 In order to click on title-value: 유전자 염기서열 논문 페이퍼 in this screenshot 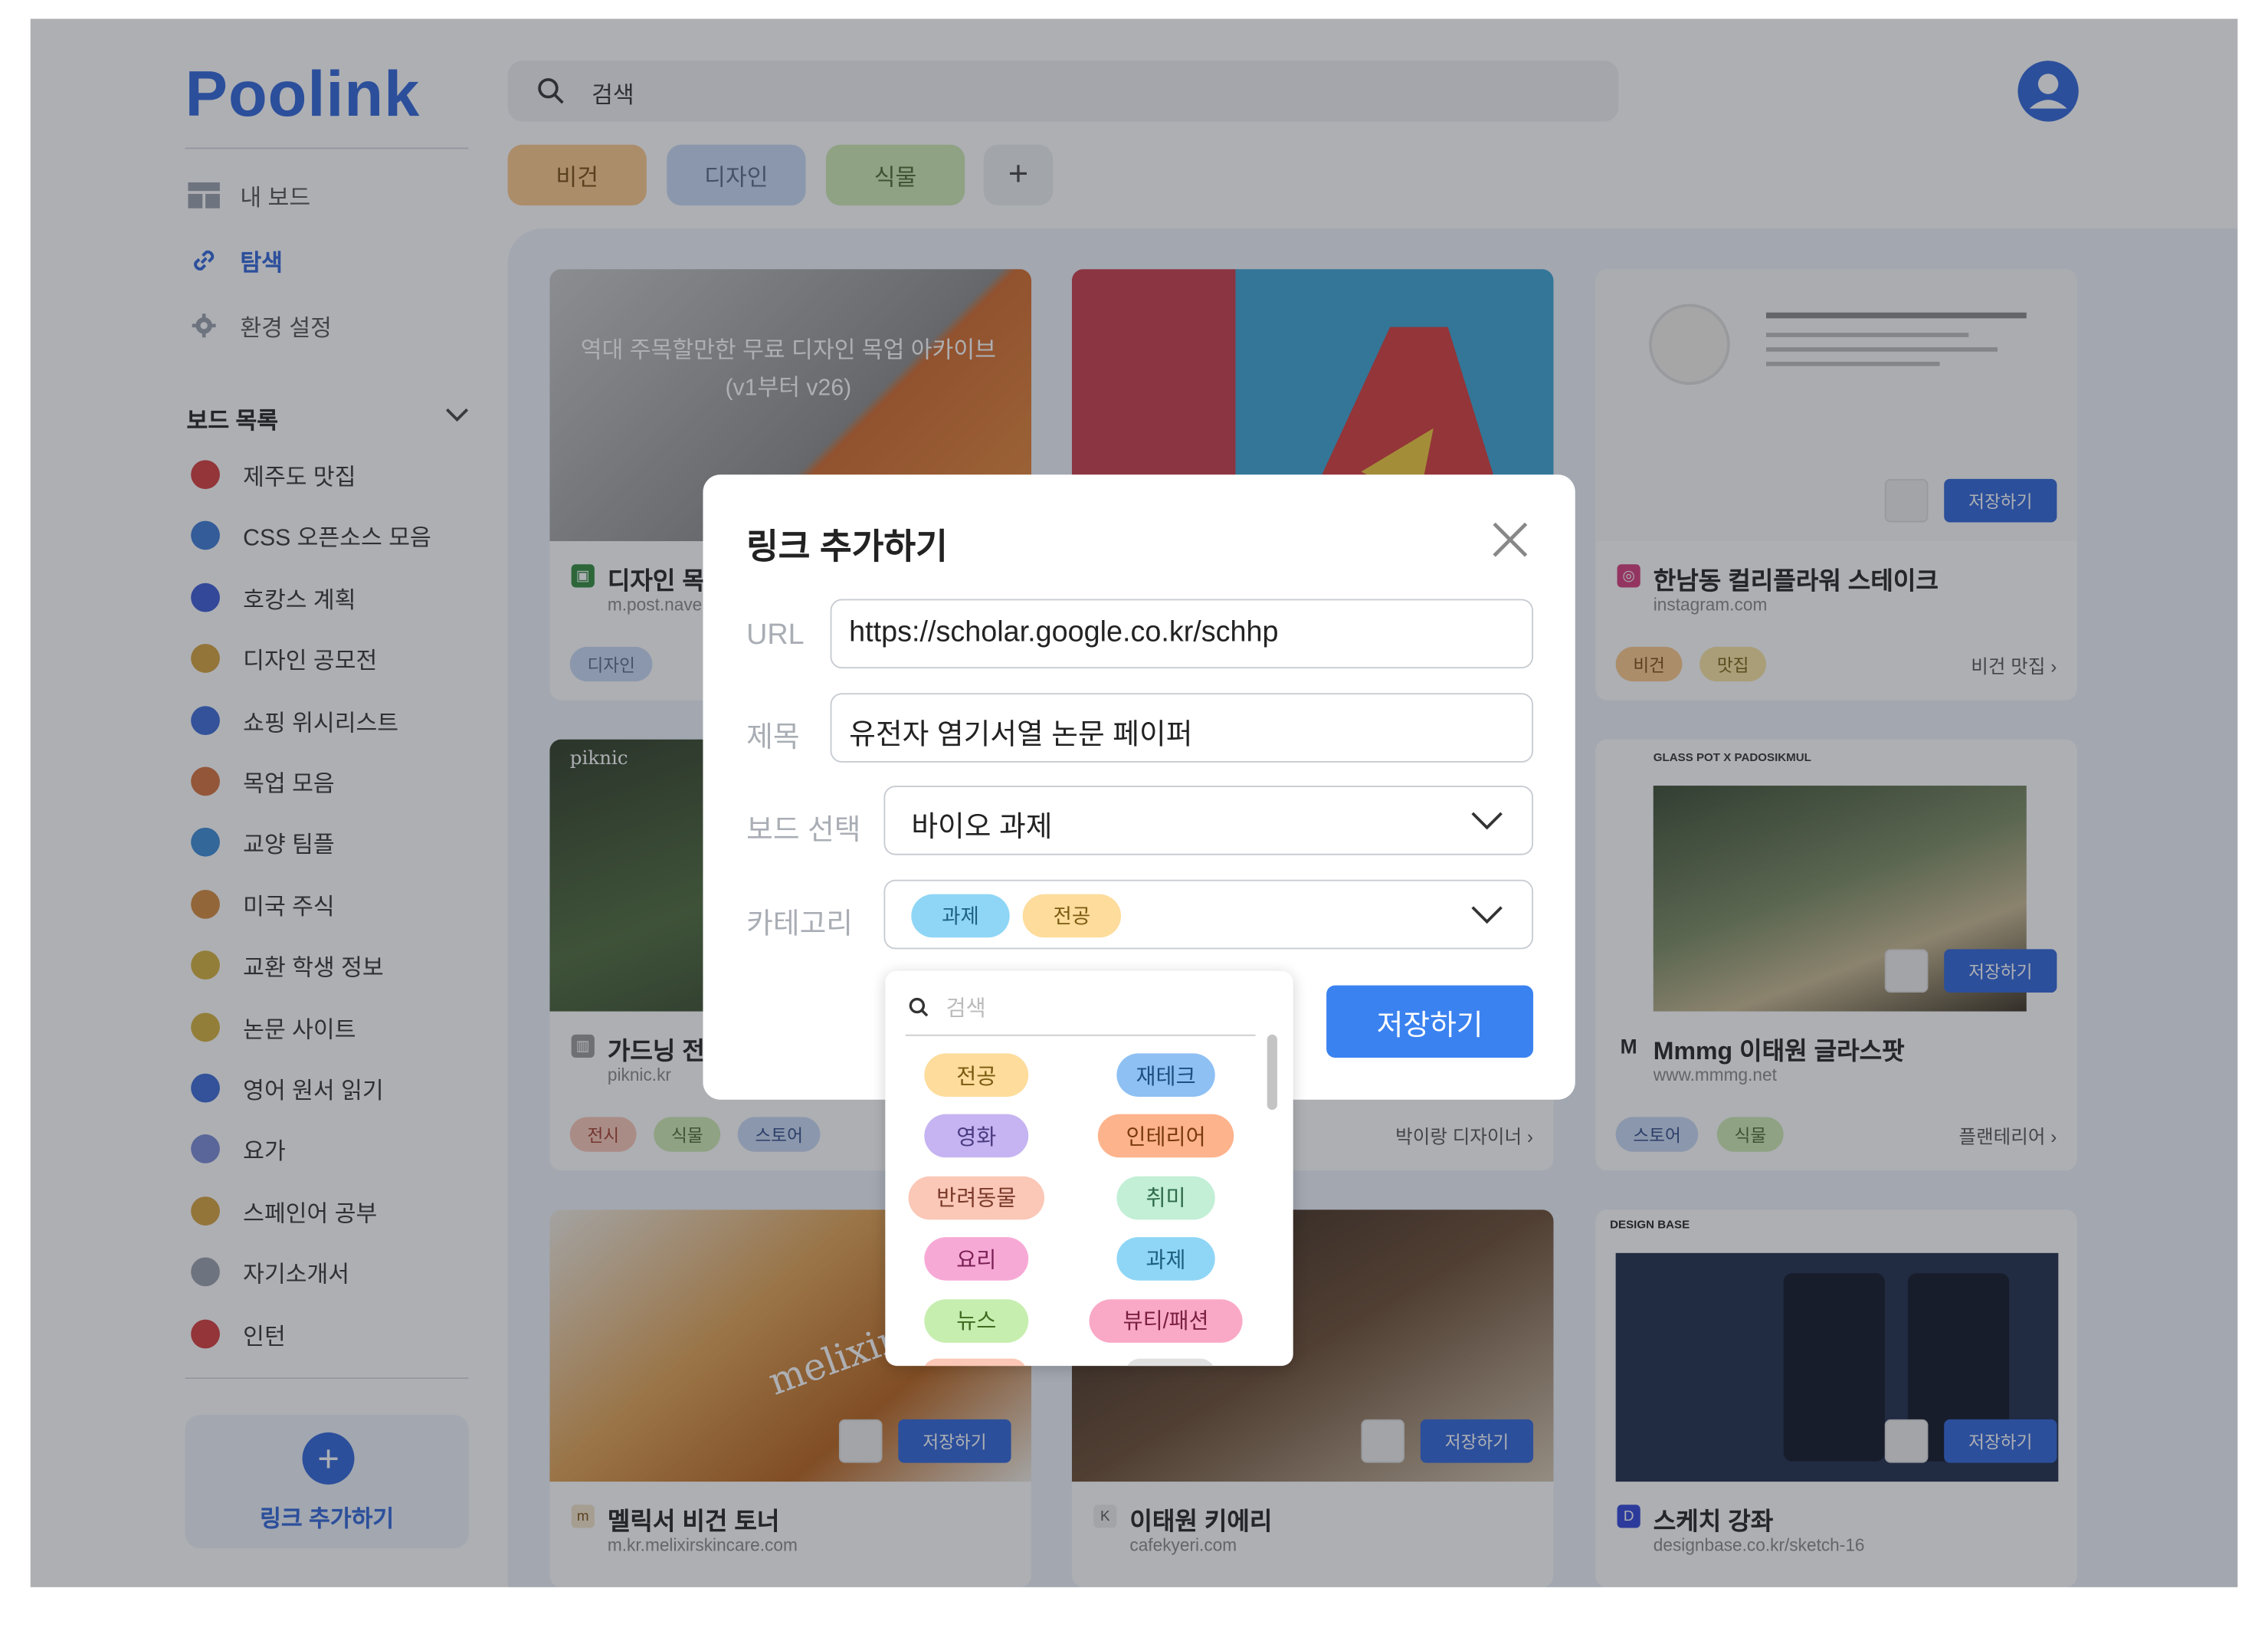, I will do `click(1021, 735)`.